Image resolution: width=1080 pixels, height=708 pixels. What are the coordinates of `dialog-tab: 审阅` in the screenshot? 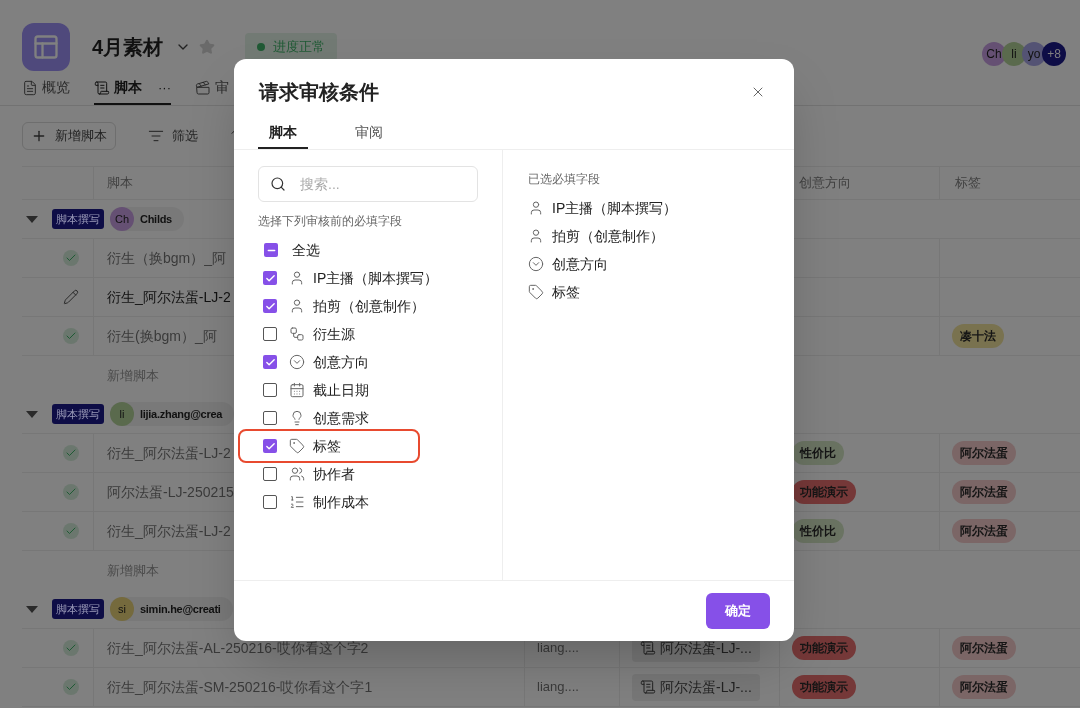 It's located at (369, 135).